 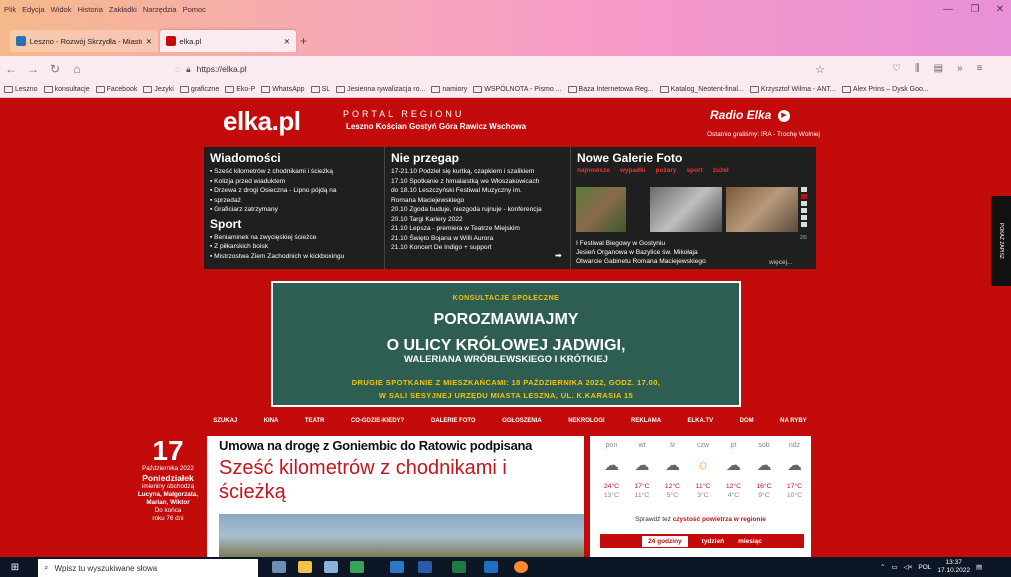 I want to click on bookmark-item: konsultacje, so click(x=66, y=89).